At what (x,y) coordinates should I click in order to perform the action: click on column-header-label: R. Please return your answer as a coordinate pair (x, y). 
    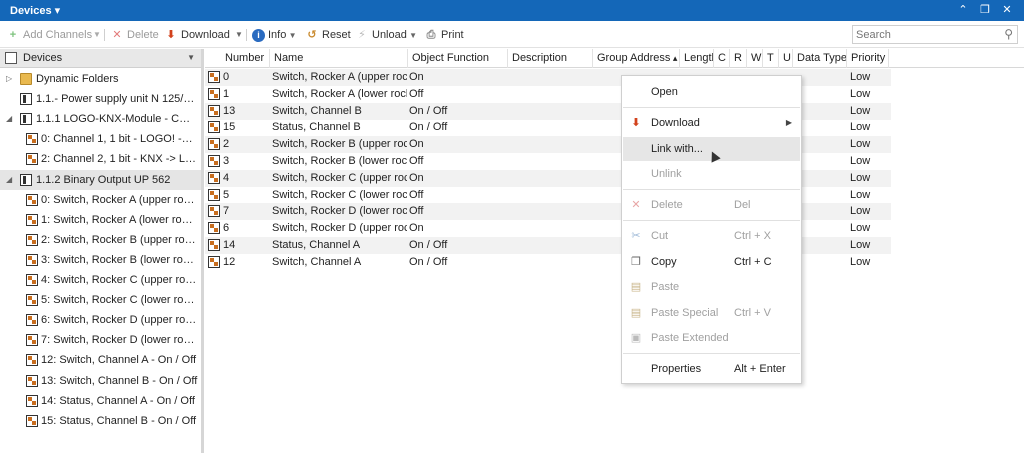
    Looking at the image, I should click on (738, 58).